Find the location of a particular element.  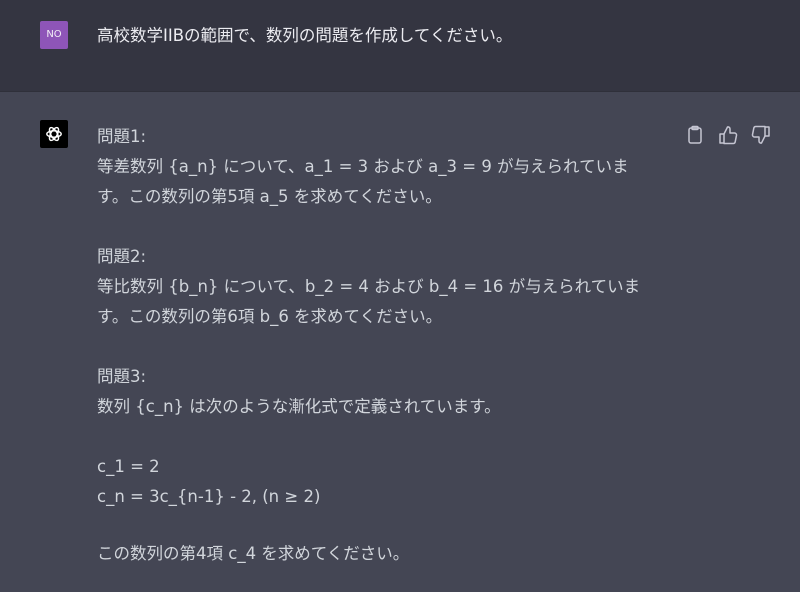

user-message-text: 高校数学IIBの範囲で、数列の問題を作成してください。 is located at coordinates (305, 35).